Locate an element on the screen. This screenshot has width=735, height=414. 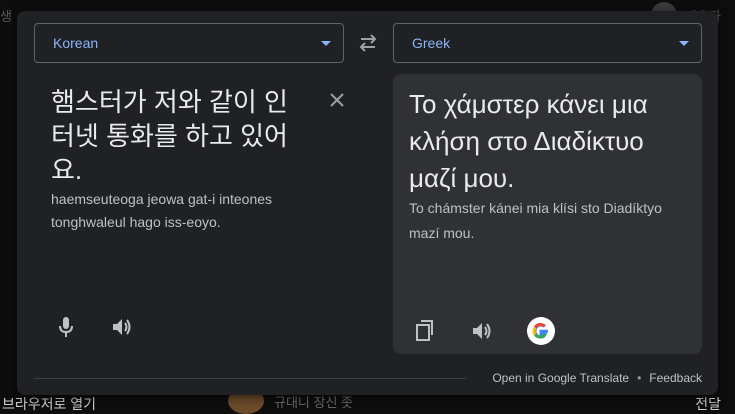
feedback-link: Feedback is located at coordinates (675, 378).